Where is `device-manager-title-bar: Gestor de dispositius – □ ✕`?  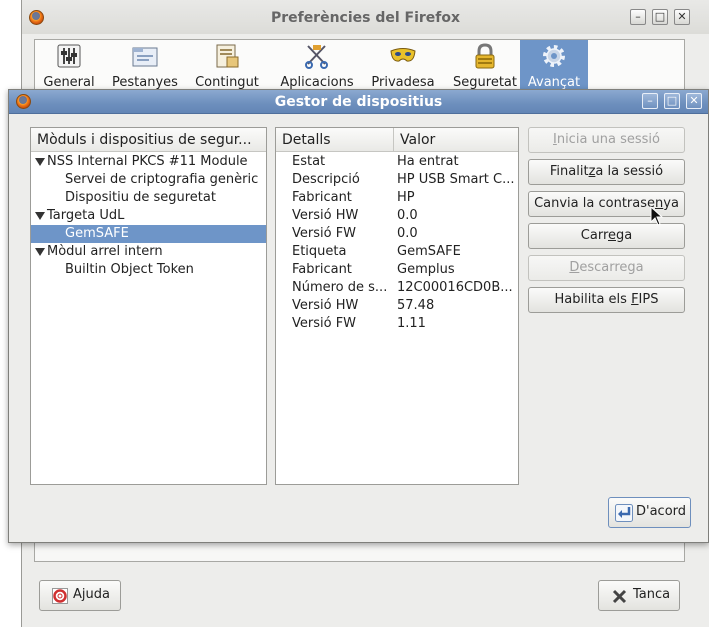
device-manager-title-bar: Gestor de dispositius – □ ✕ is located at coordinates (358, 102).